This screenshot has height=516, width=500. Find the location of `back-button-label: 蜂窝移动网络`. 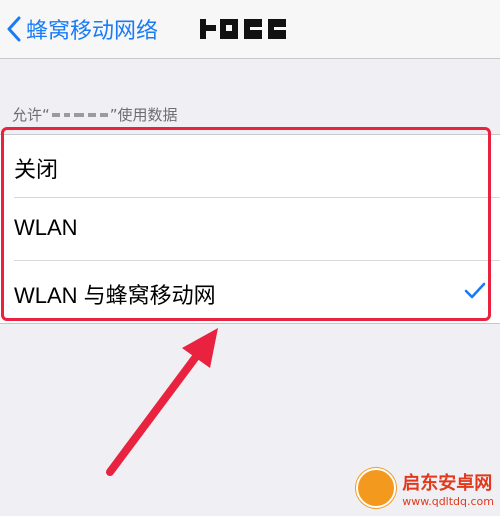

back-button-label: 蜂窝移动网络 is located at coordinates (92, 31).